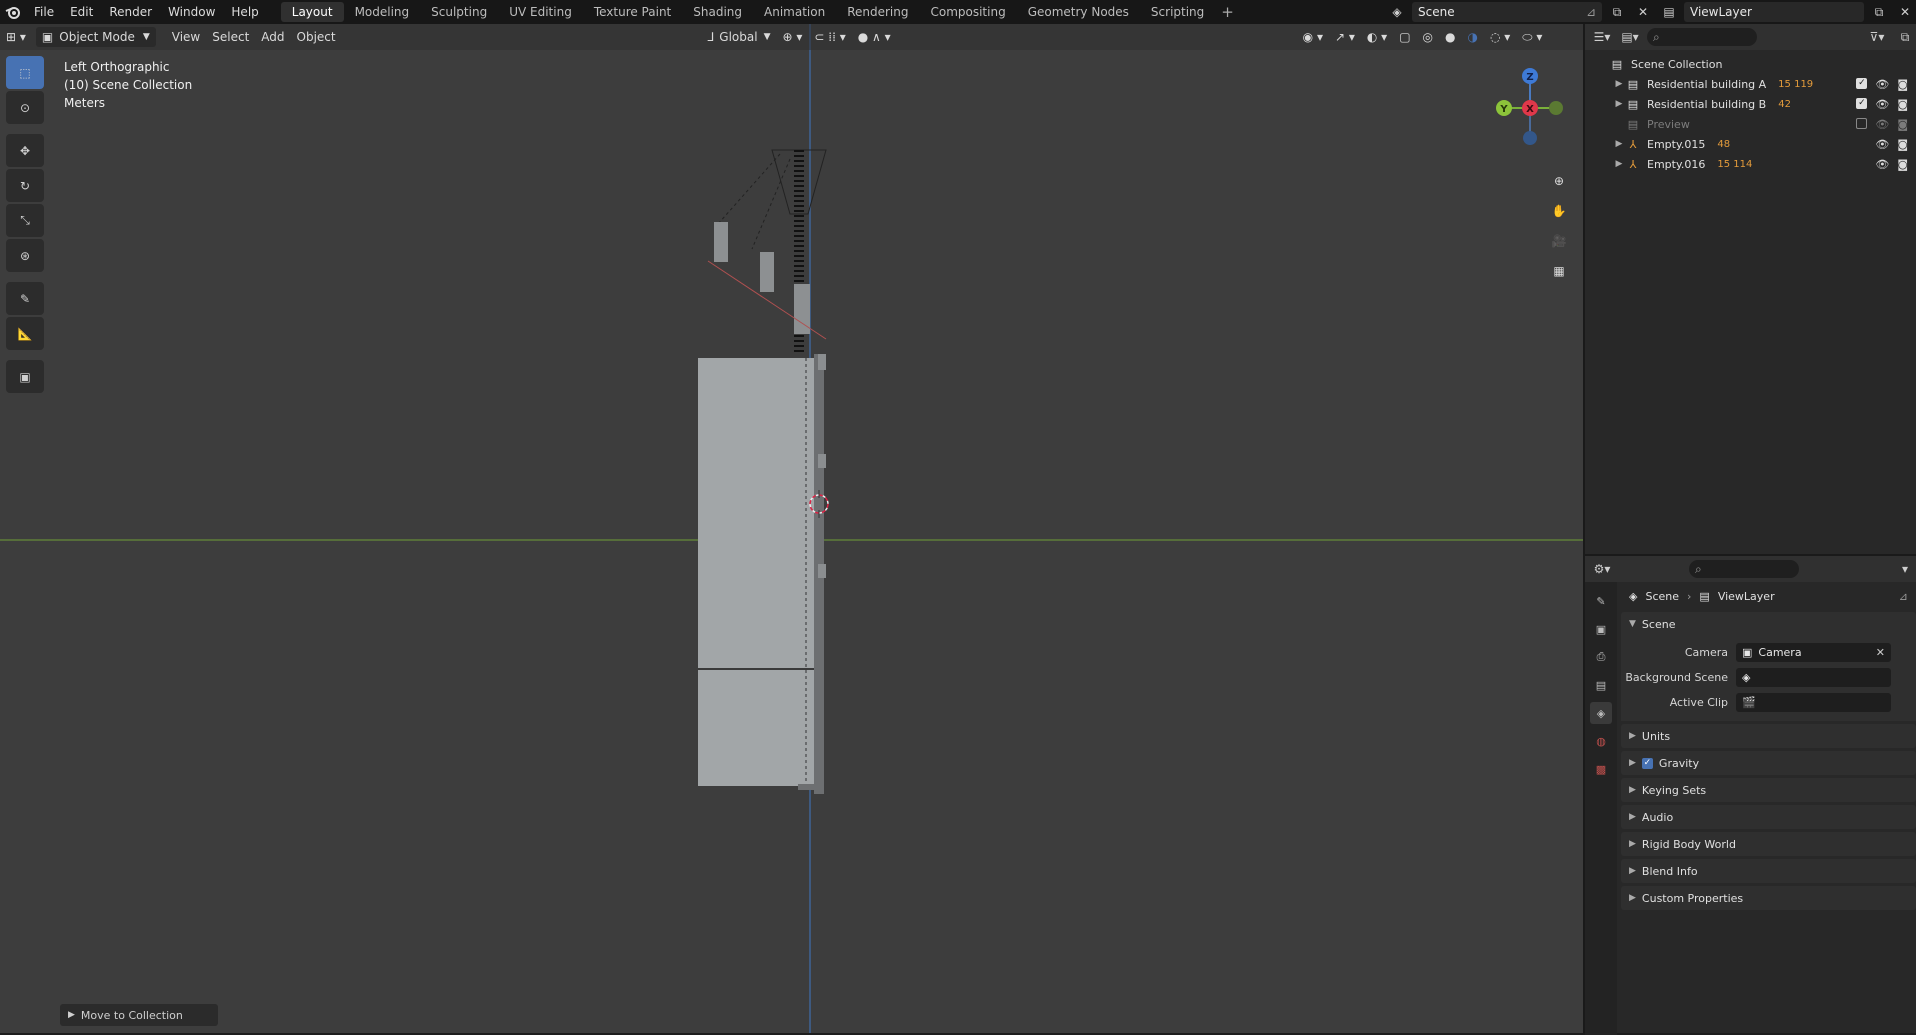  Describe the element at coordinates (95, 37) in the screenshot. I see `mode-selector: ▣ Object Mode ▼` at that location.